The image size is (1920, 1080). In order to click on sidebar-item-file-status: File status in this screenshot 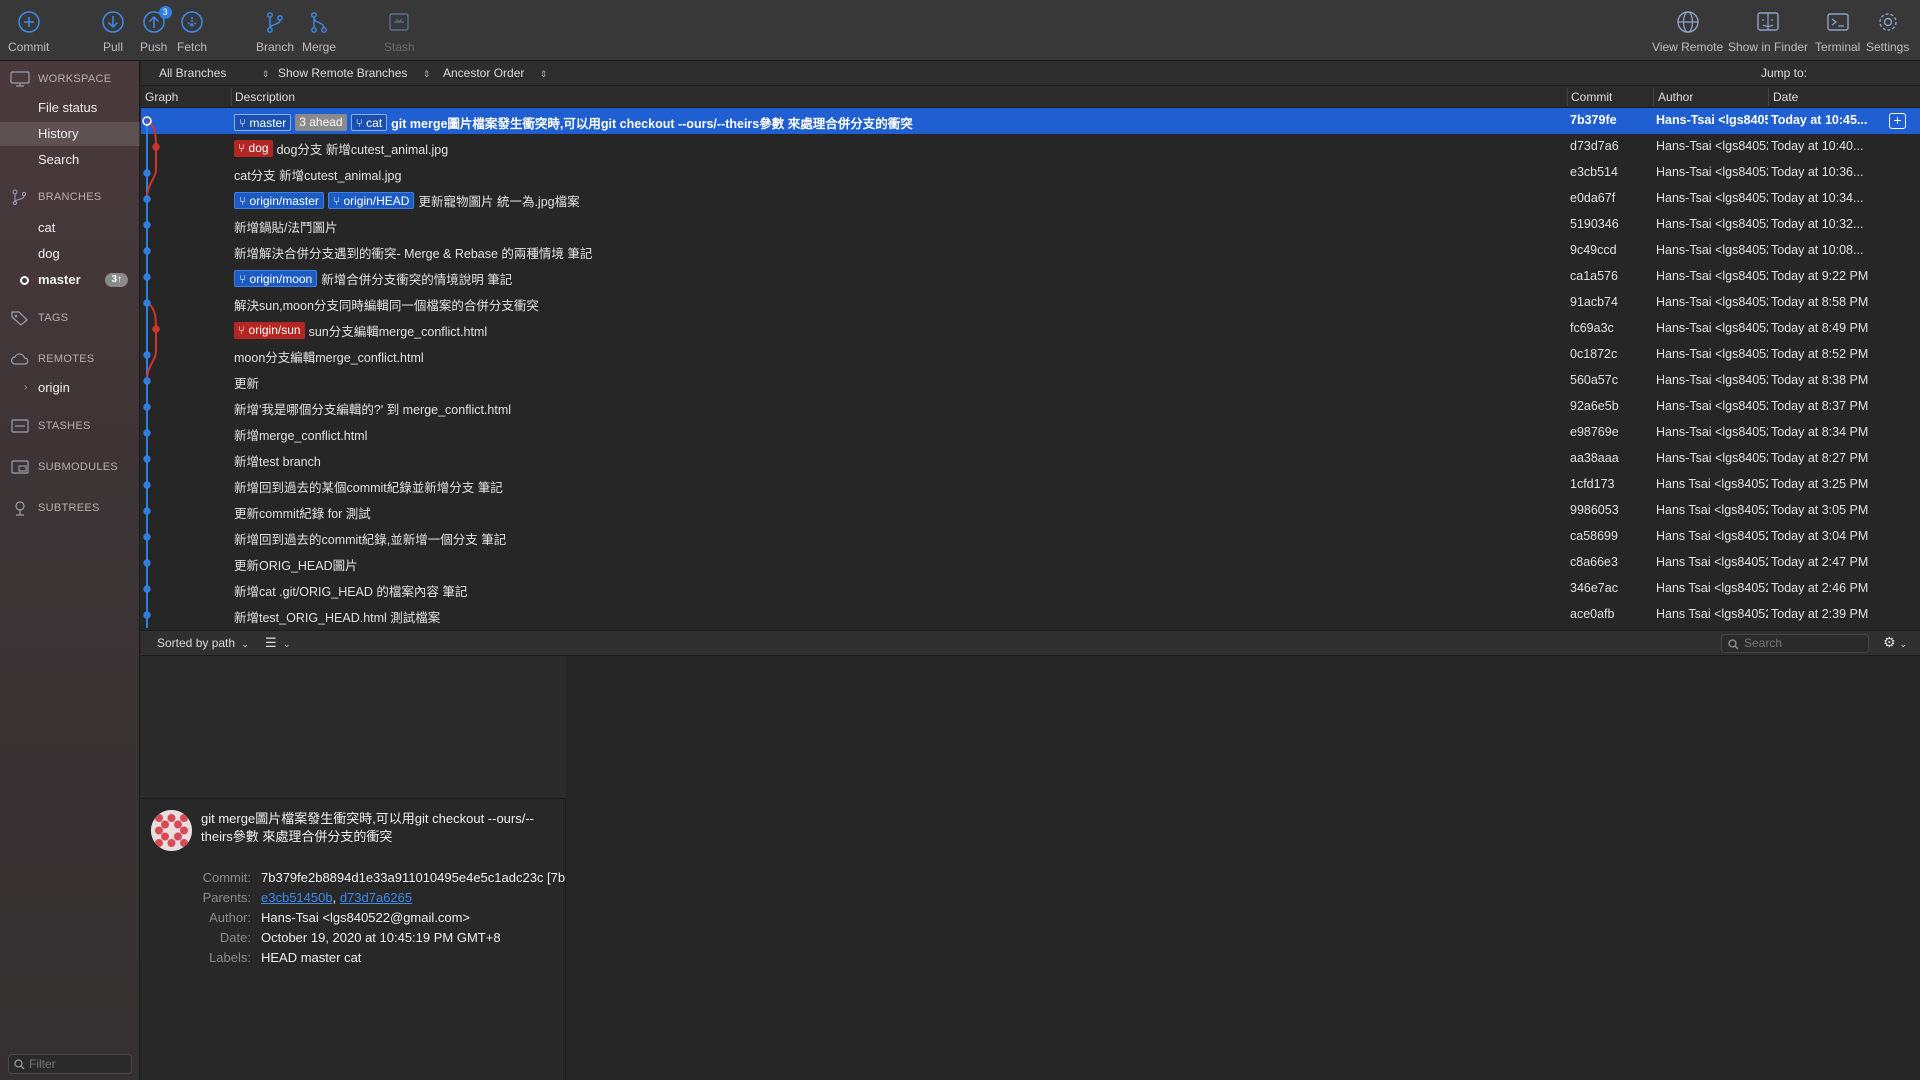, I will do `click(70, 108)`.